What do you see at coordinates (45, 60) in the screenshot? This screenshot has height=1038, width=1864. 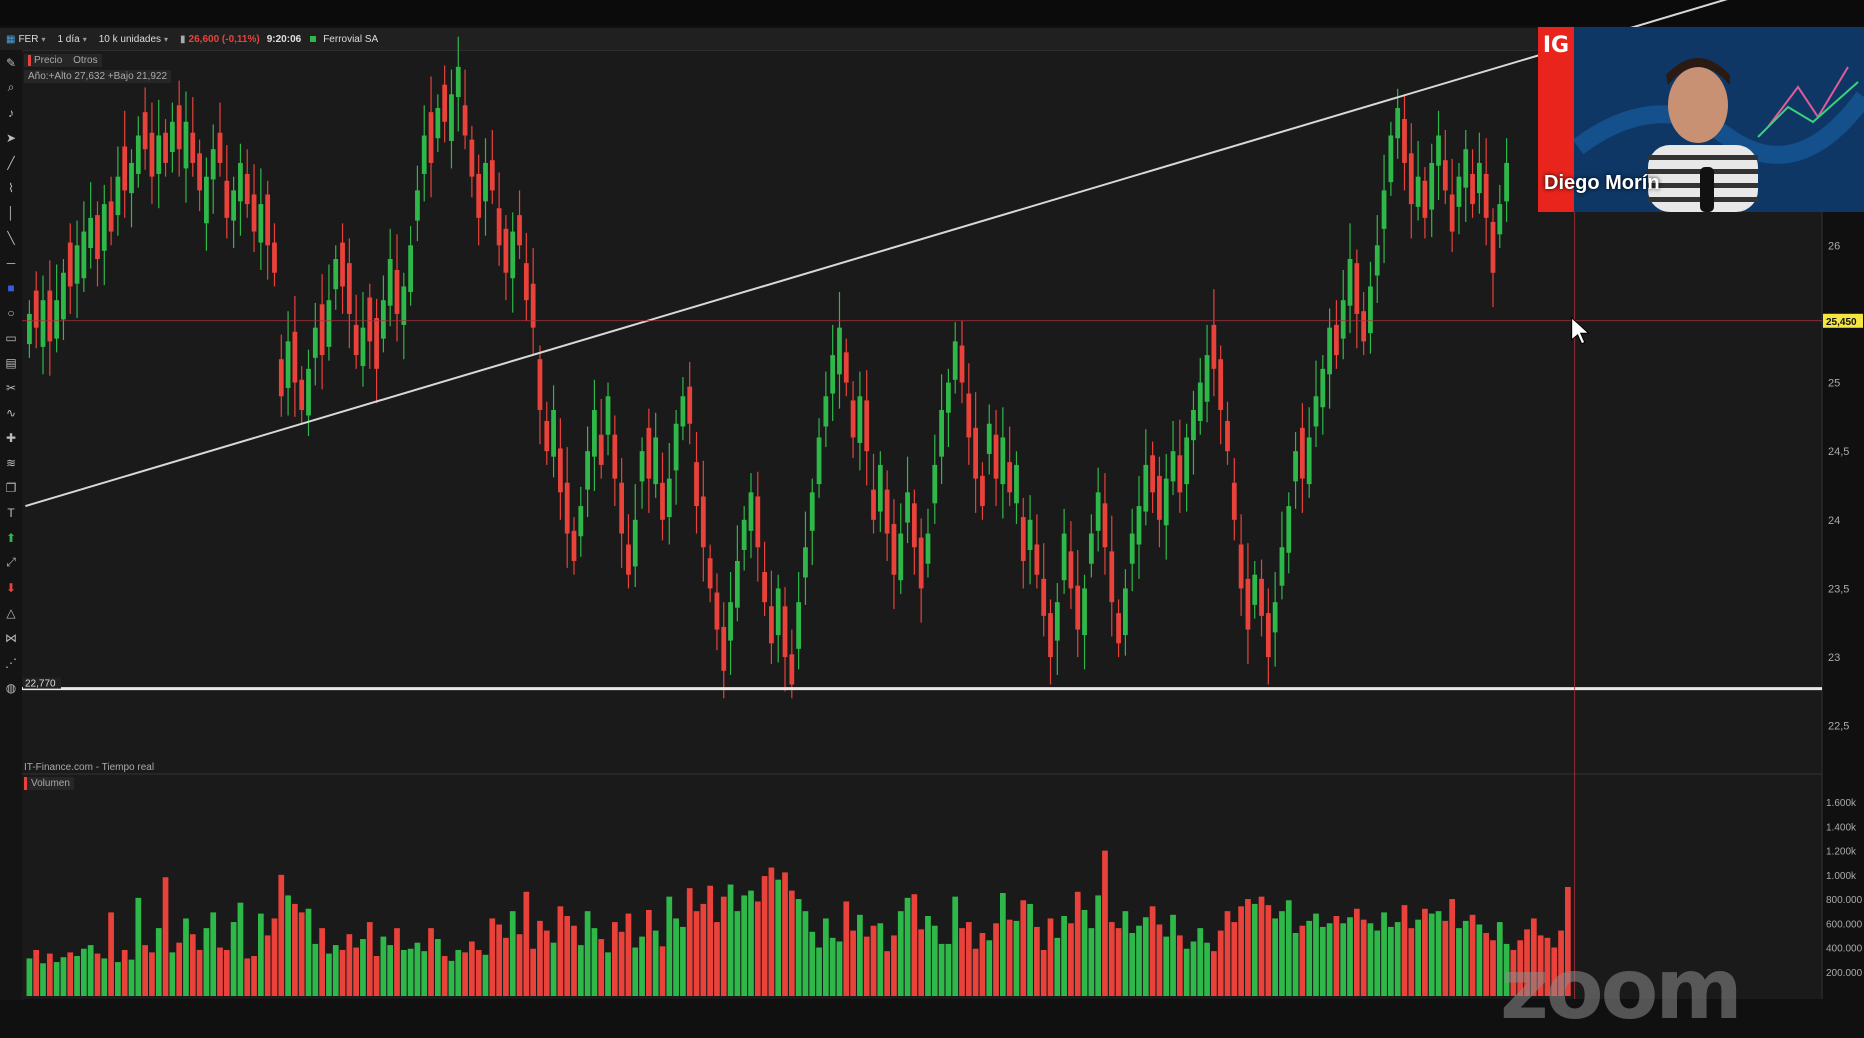 I see `tab-precio: Precio` at bounding box center [45, 60].